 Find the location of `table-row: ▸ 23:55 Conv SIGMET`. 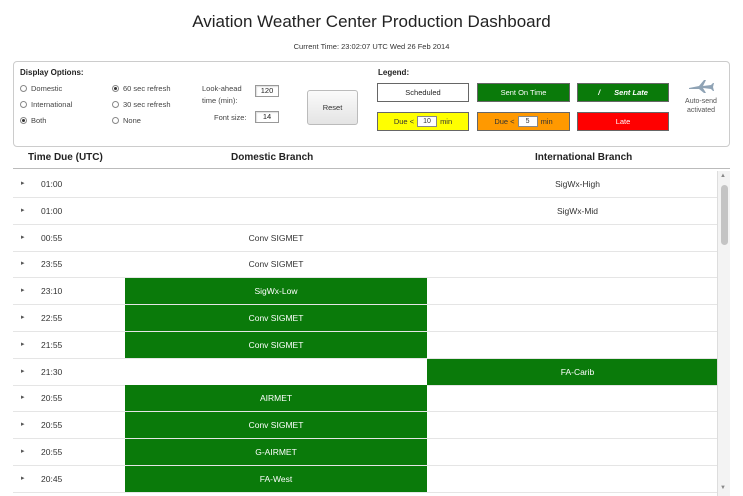

table-row: ▸ 23:55 Conv SIGMET is located at coordinates (370, 265).